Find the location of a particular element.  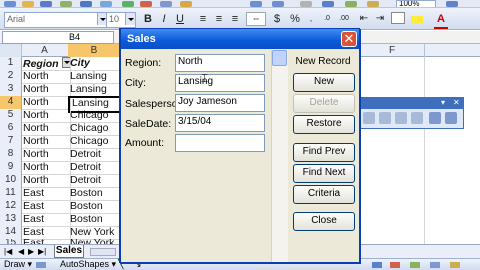

align-center-icon: ≡ is located at coordinates (219, 19).